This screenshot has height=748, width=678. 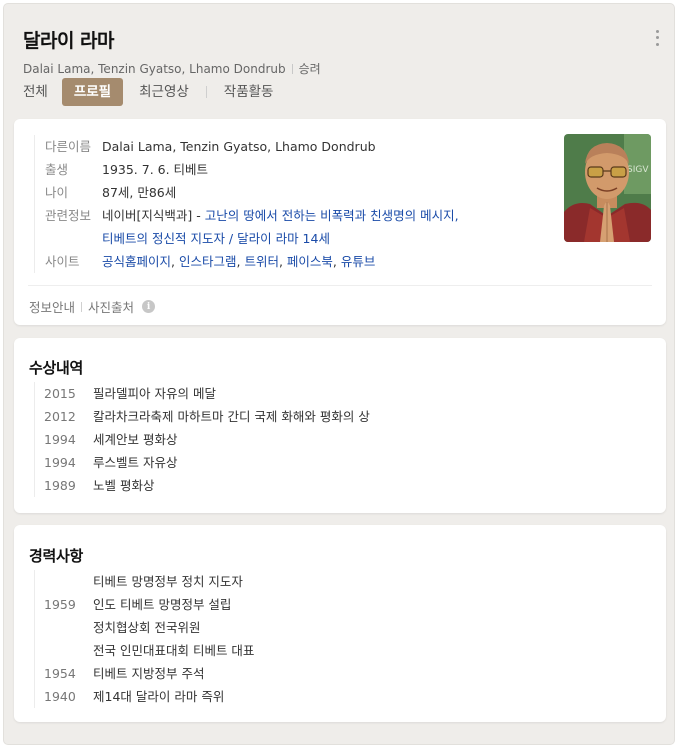 What do you see at coordinates (56, 368) in the screenshot?
I see `awards-title: 수상내역` at bounding box center [56, 368].